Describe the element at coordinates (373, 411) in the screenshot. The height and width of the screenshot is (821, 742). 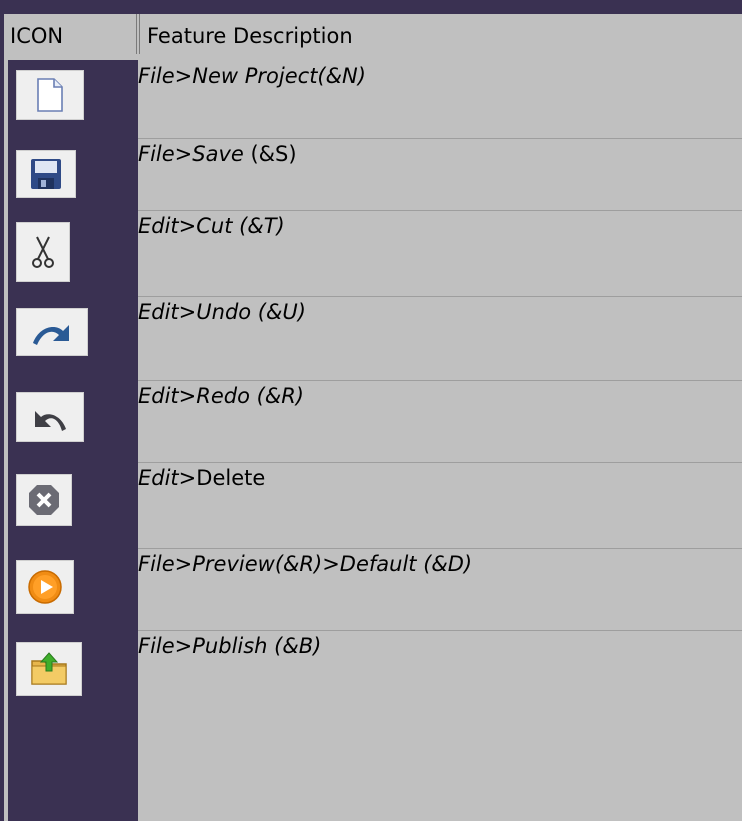
I see `table-row: Edit>Redo (&R)` at that location.